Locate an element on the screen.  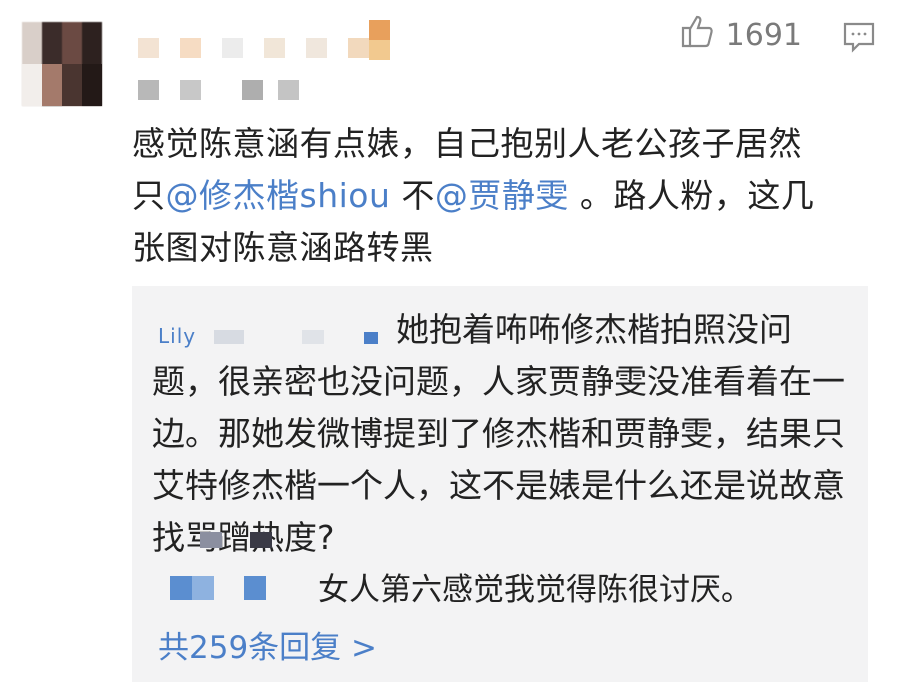
second-reply-author-redacted is located at coordinates (245, 567).